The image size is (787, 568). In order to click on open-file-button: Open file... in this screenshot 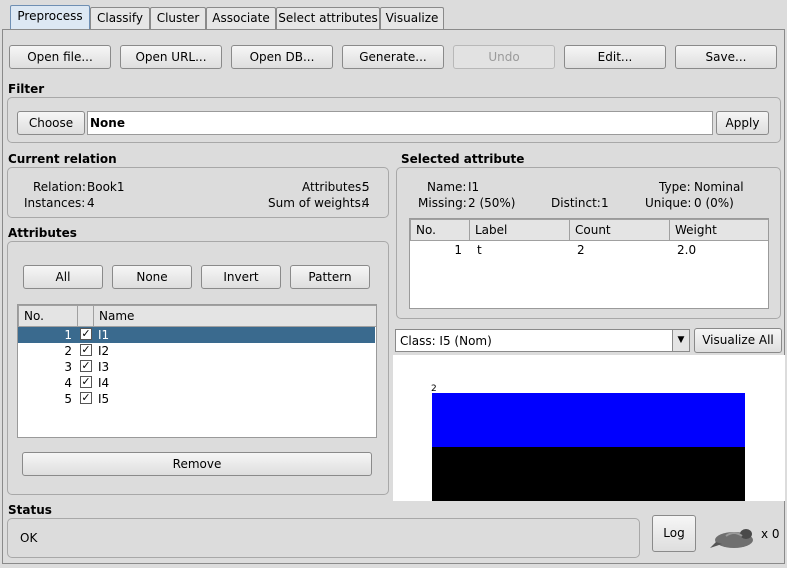, I will do `click(60, 57)`.